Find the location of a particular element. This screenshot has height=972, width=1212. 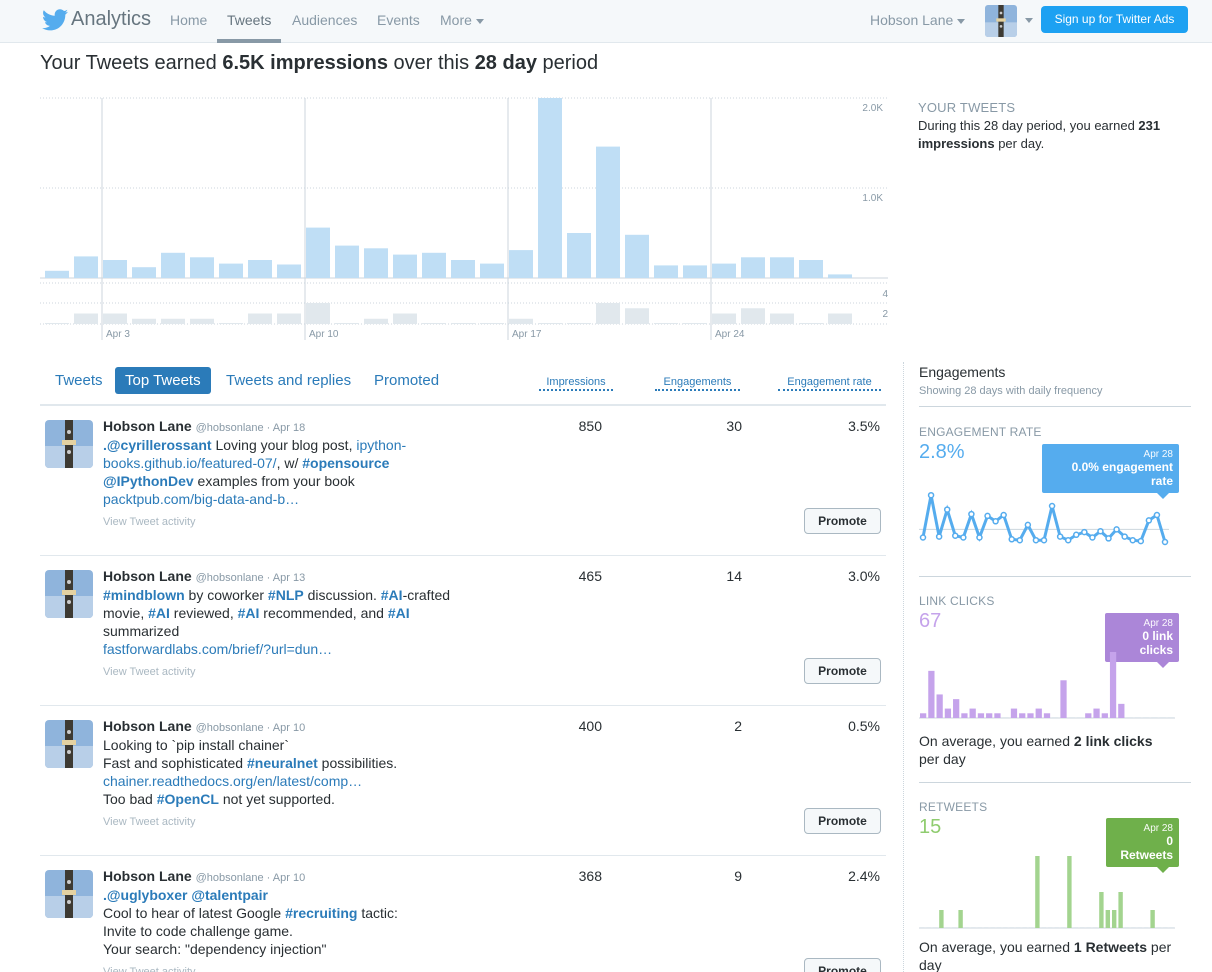

nav-audiences: Audiences is located at coordinates (324, 20).